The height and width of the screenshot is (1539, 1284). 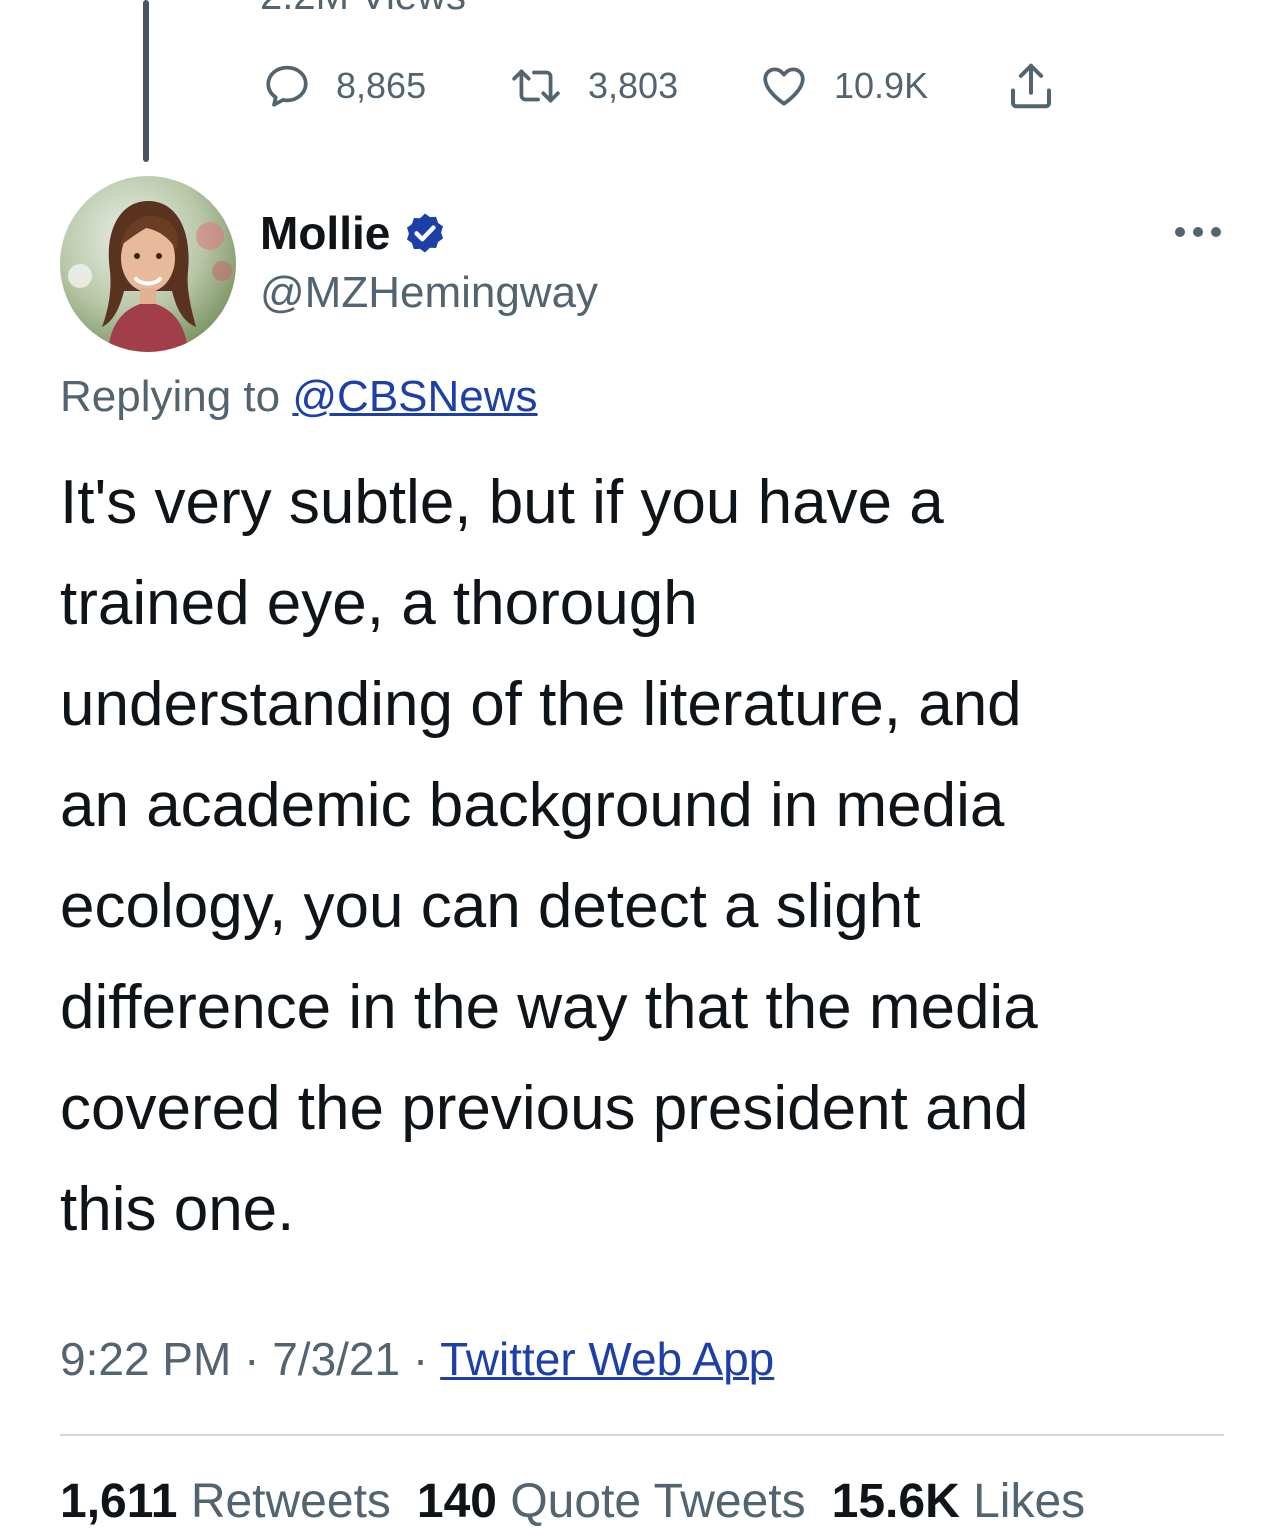 I want to click on avatar-photo, so click(x=148, y=264).